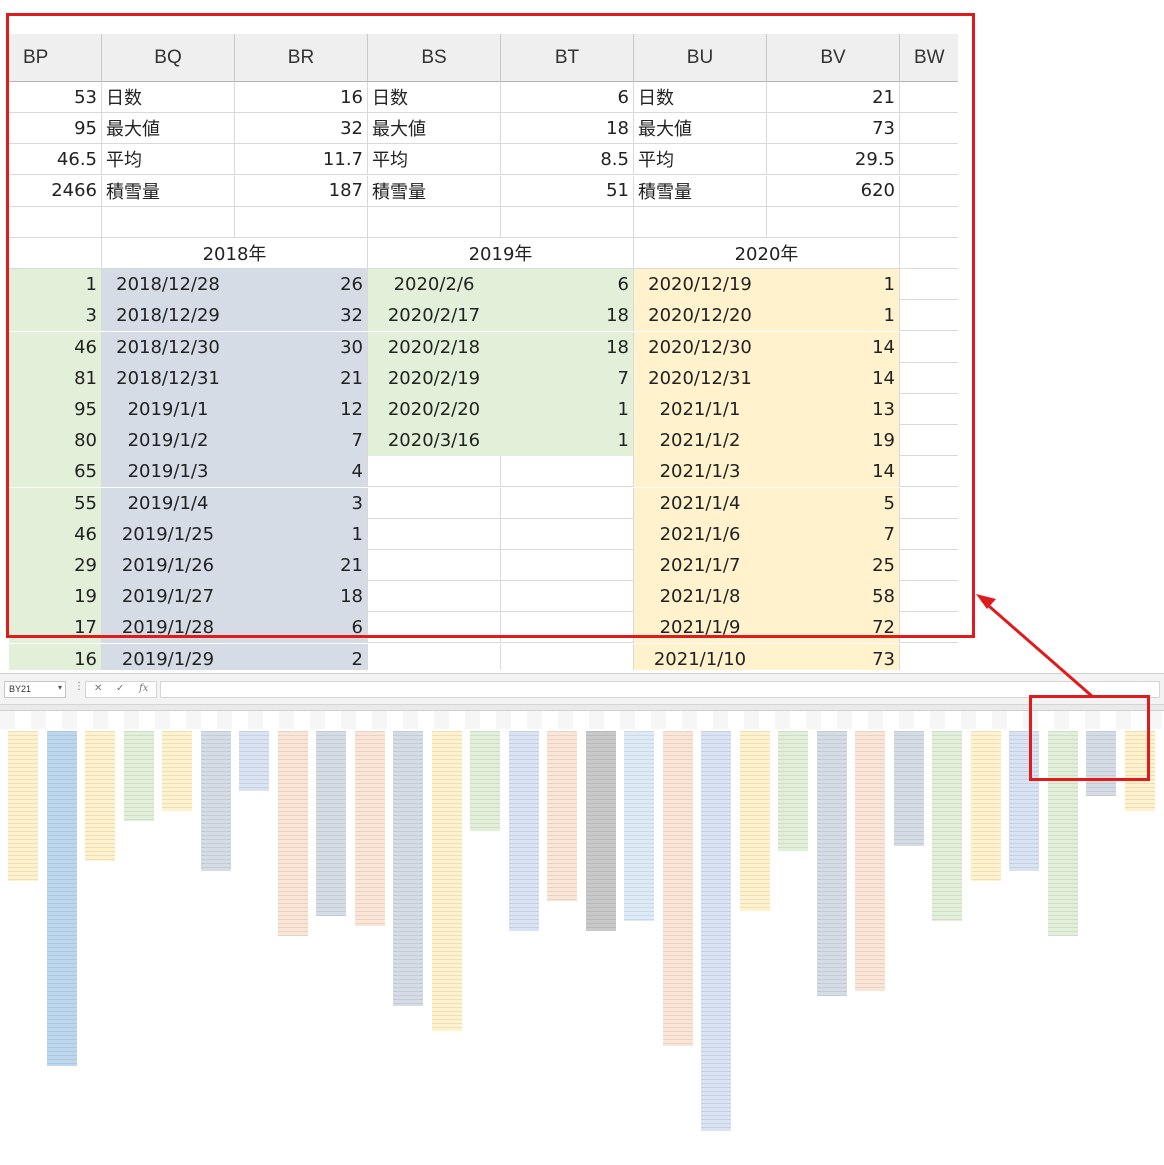 Image resolution: width=1164 pixels, height=1165 pixels. I want to click on cell: 2019/1/2, so click(168, 441).